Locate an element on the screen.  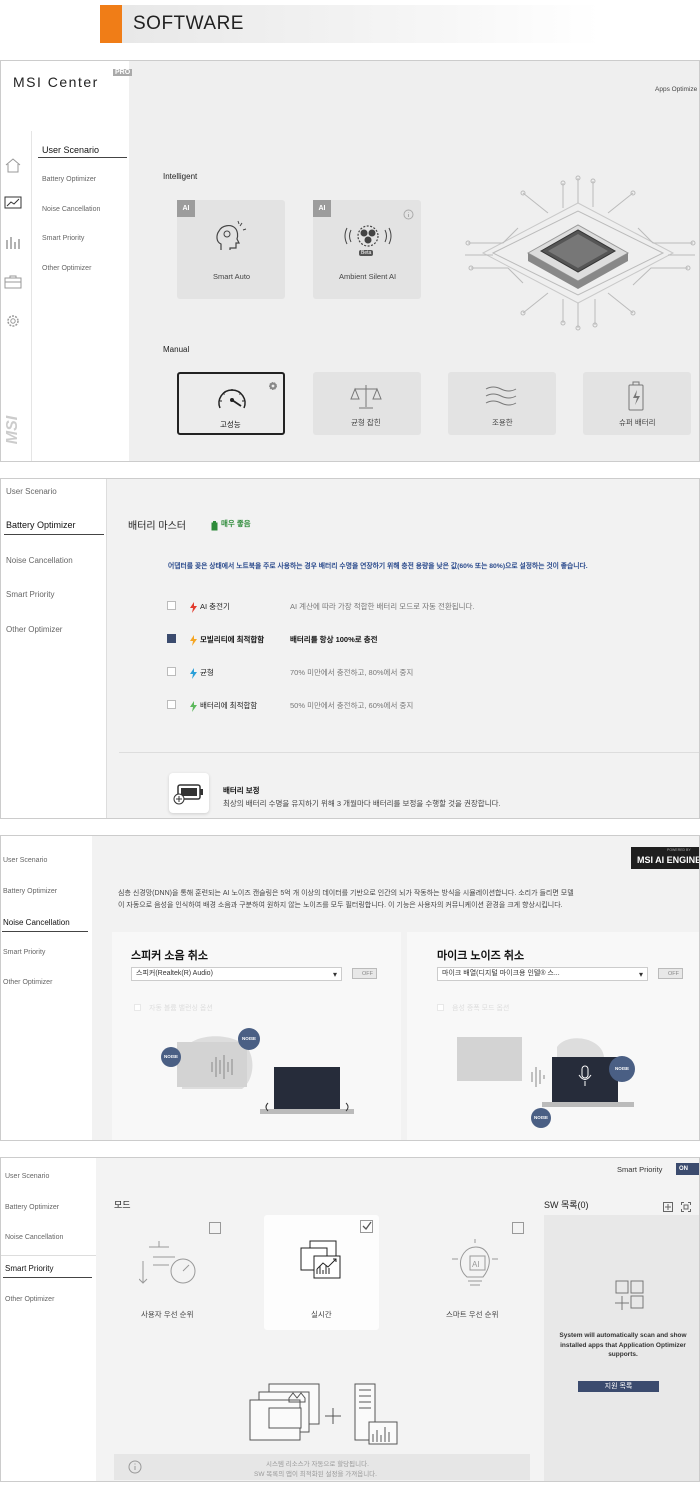
battery-status-icon is located at coordinates (214, 527).